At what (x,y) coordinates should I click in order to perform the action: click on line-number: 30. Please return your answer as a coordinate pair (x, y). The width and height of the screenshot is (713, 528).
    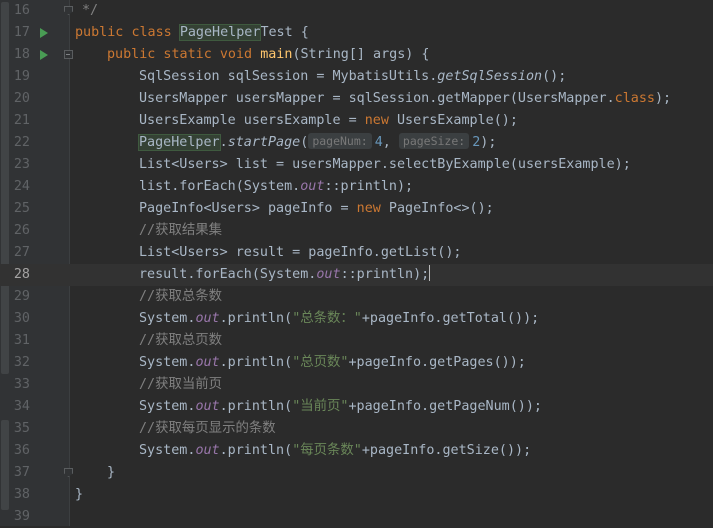
    Looking at the image, I should click on (21, 318).